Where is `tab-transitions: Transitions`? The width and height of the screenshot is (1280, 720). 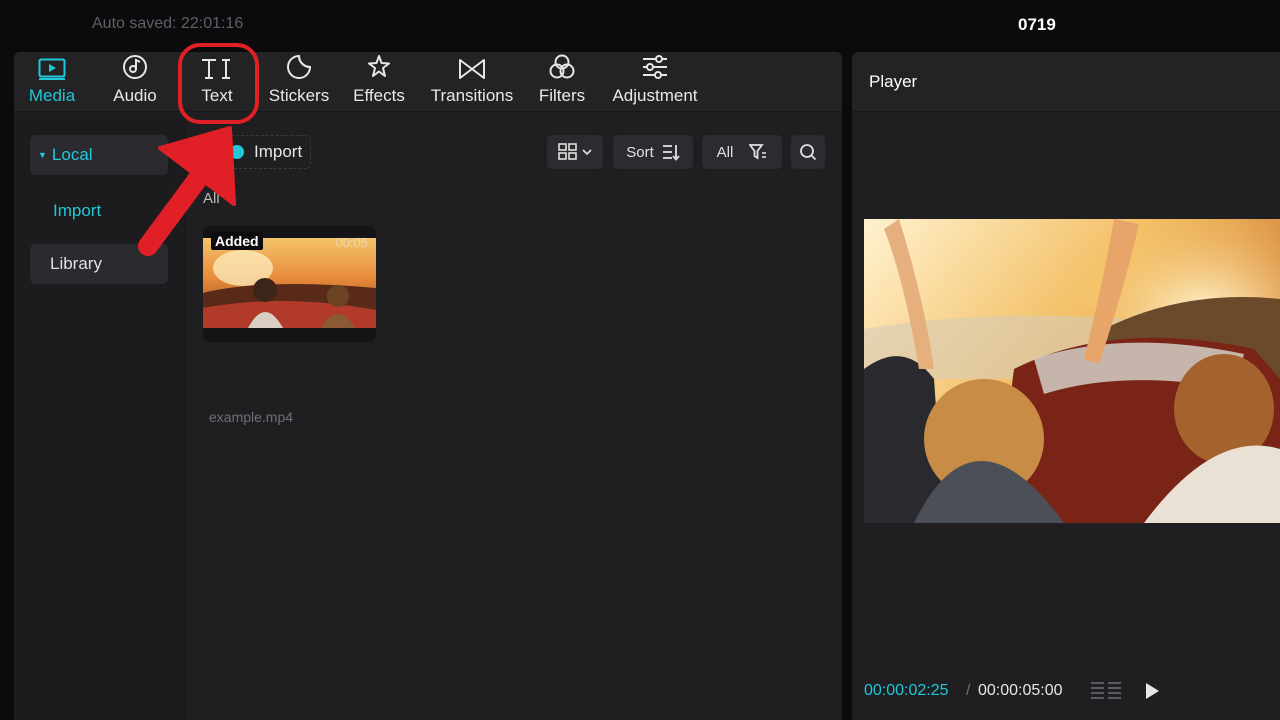
tab-transitions: Transitions is located at coordinates (472, 82).